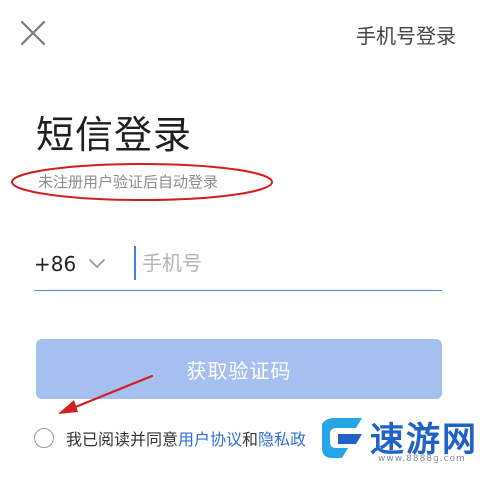 The image size is (480, 480). Describe the element at coordinates (422, 459) in the screenshot. I see `watermark-url: www.8888g.com` at that location.